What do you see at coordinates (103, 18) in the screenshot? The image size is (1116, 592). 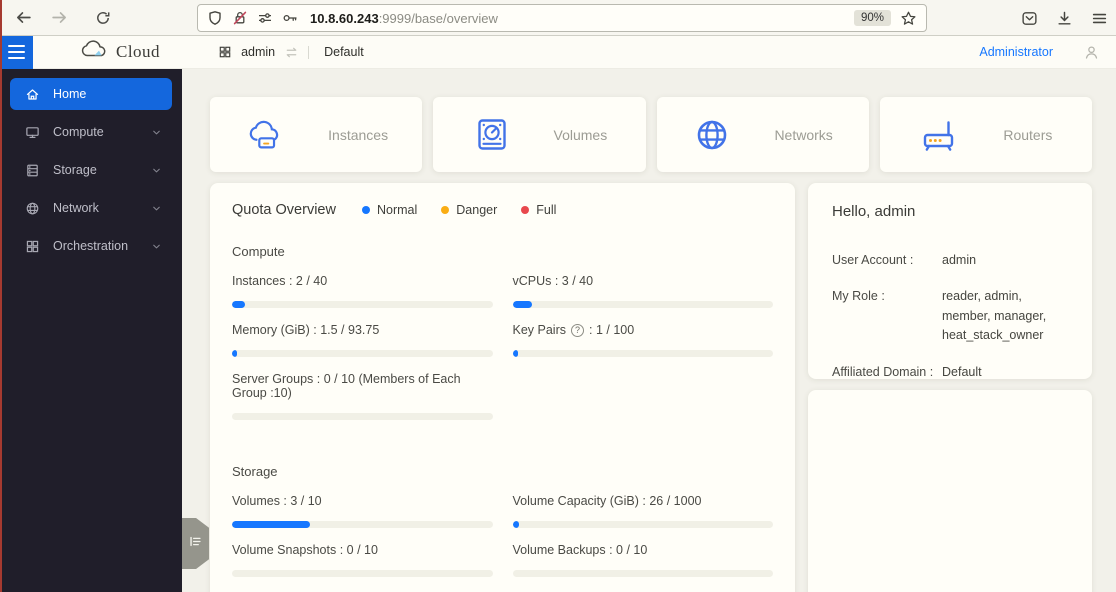 I see `reload-button` at bounding box center [103, 18].